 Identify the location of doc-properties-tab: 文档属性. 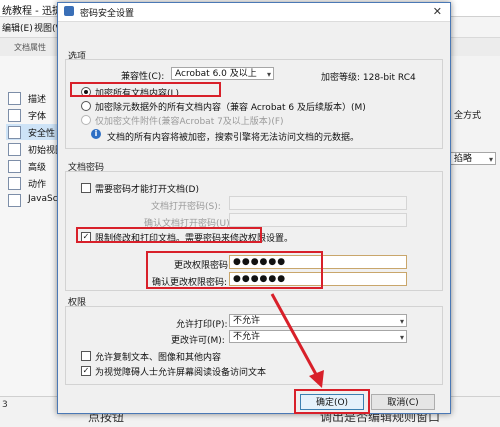
(30, 47).